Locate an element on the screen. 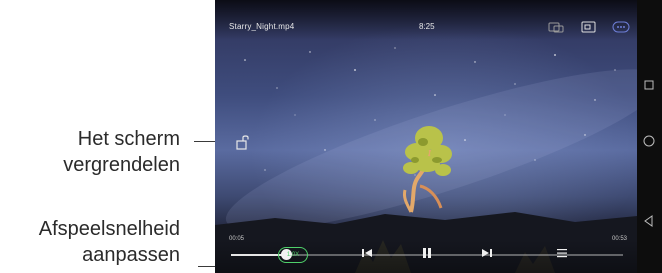 This screenshot has height=273, width=662. playback-speed-callout: Afspeelsnelheid aanpassen is located at coordinates (109, 242).